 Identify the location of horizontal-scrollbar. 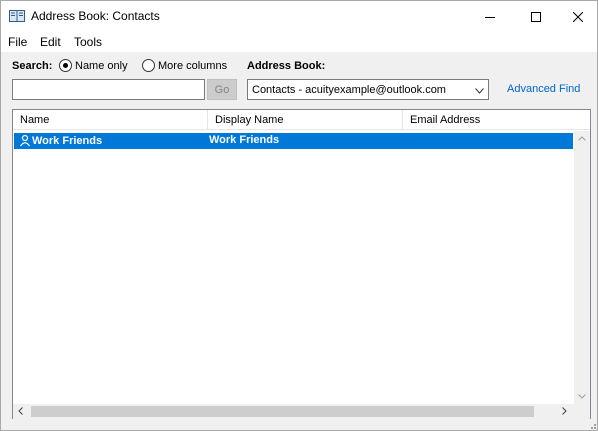
(293, 411).